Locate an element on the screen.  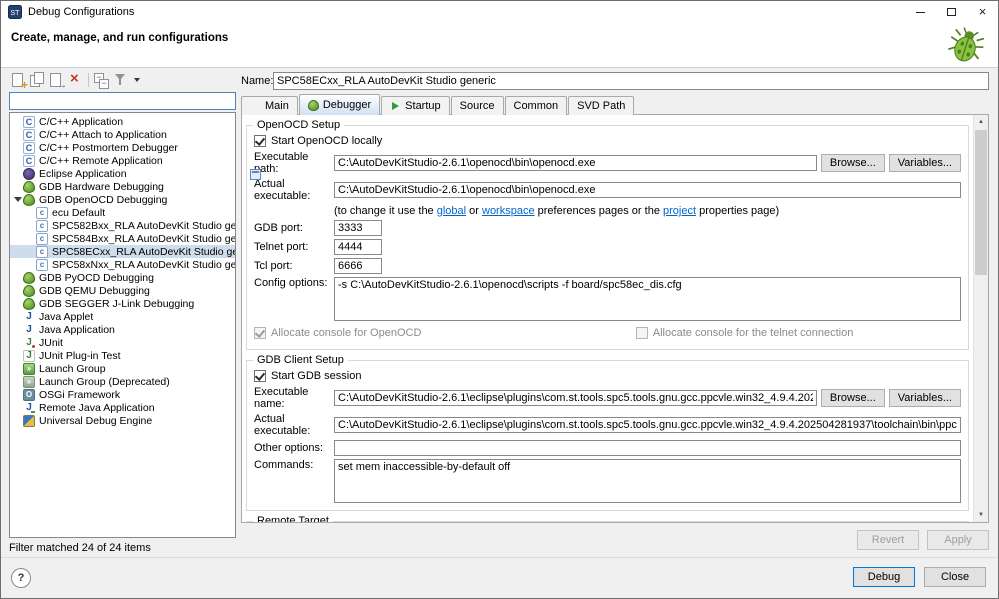
actual-executable-input is located at coordinates (647, 190).